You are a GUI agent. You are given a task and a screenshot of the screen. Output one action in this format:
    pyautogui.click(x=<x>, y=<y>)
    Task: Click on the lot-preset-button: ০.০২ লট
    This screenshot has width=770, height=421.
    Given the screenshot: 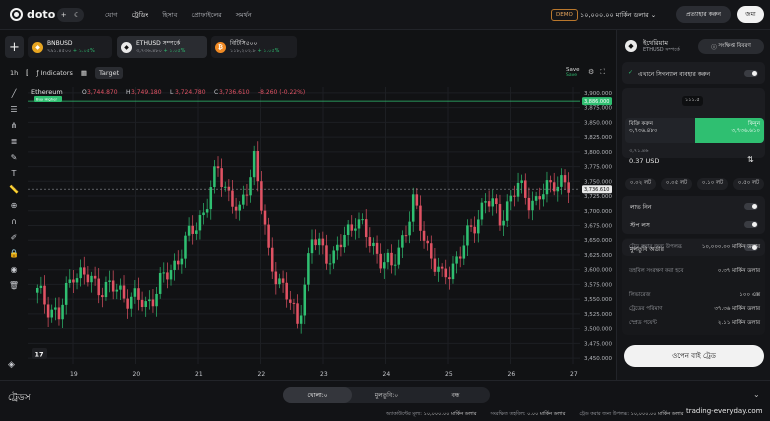 What is the action you would take?
    pyautogui.click(x=640, y=184)
    